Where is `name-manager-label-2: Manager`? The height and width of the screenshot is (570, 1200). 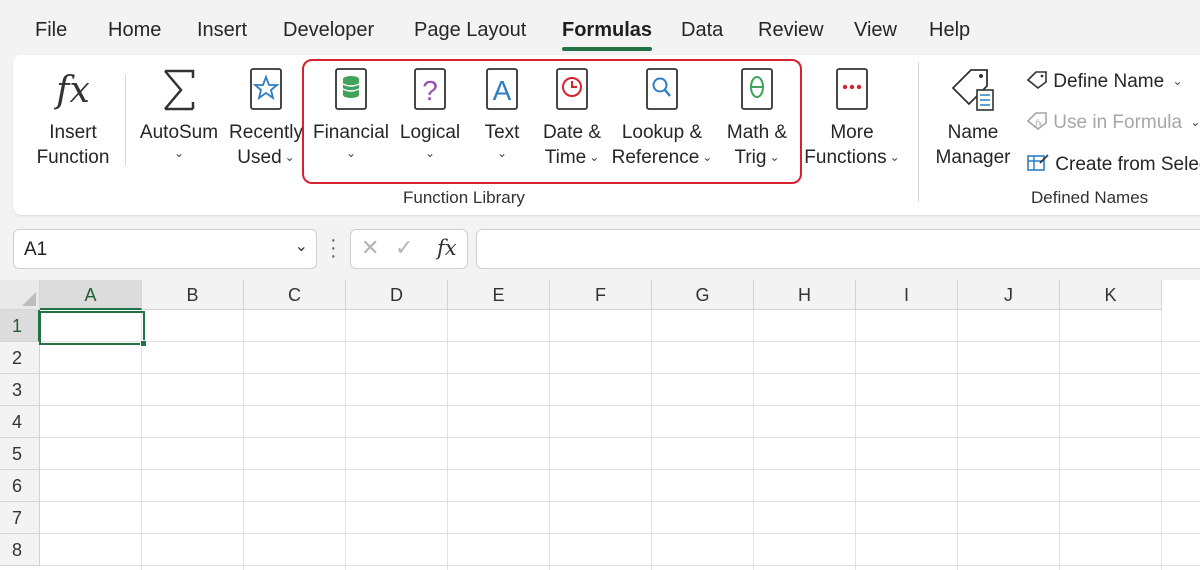
name-manager-label-2: Manager is located at coordinates (973, 157).